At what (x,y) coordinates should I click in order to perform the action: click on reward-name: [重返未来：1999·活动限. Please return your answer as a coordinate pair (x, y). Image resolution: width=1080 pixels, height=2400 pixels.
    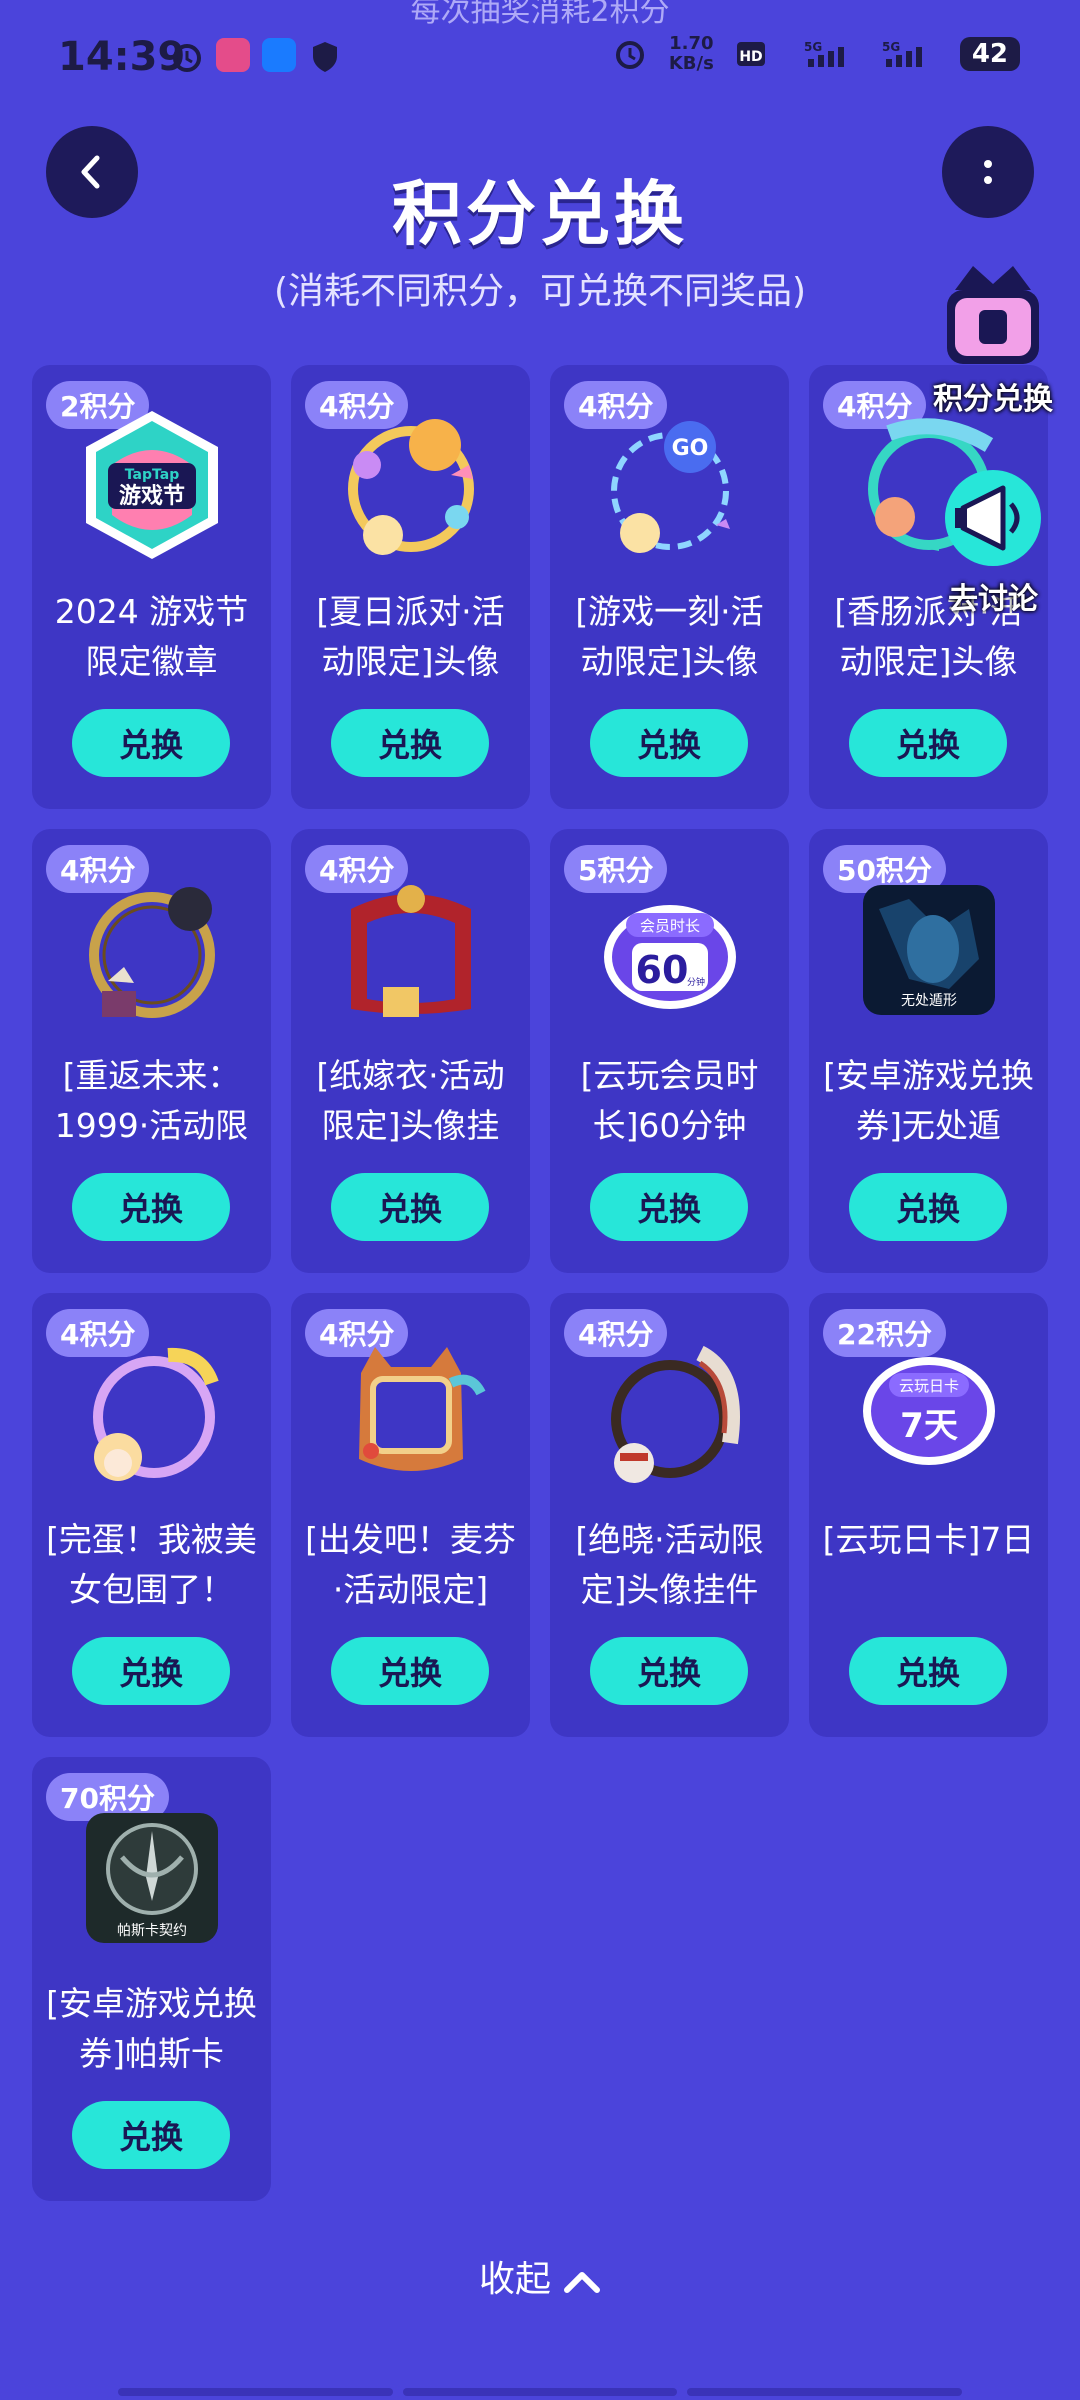
    Looking at the image, I should click on (151, 1100).